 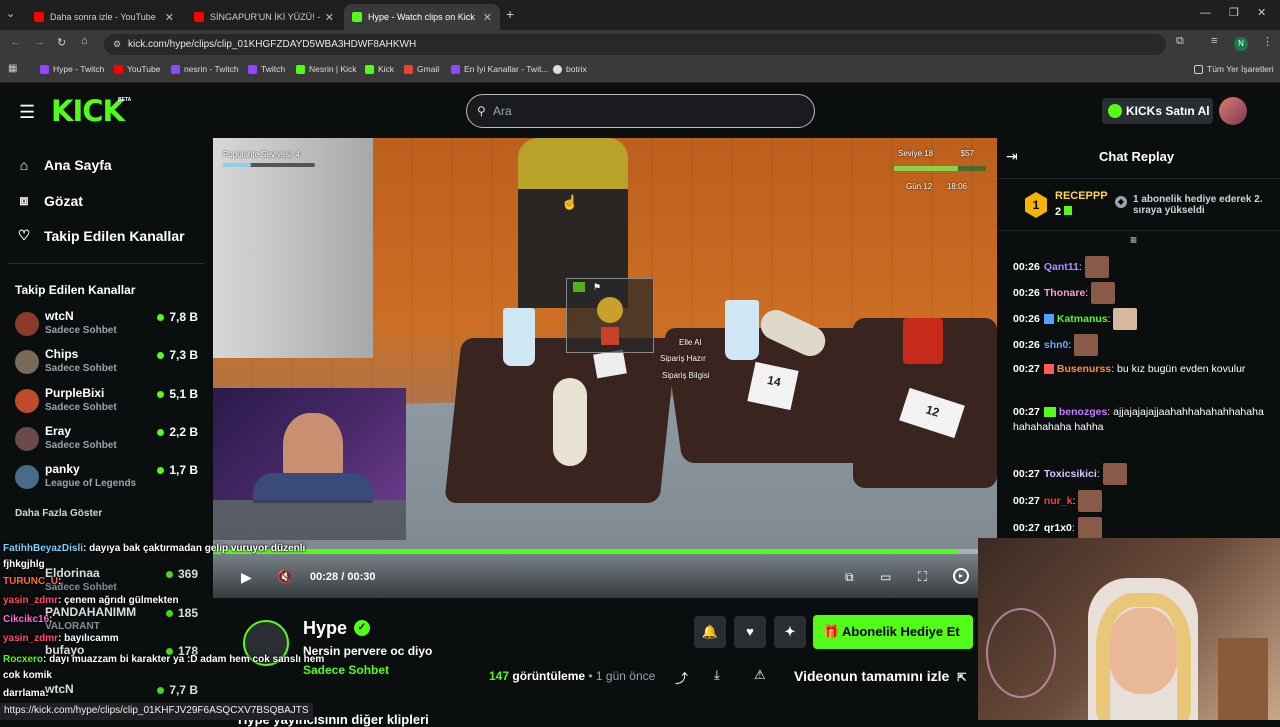 What do you see at coordinates (61, 638) in the screenshot?
I see `overlay-message: yasin_zdmr: bayılıcamm` at bounding box center [61, 638].